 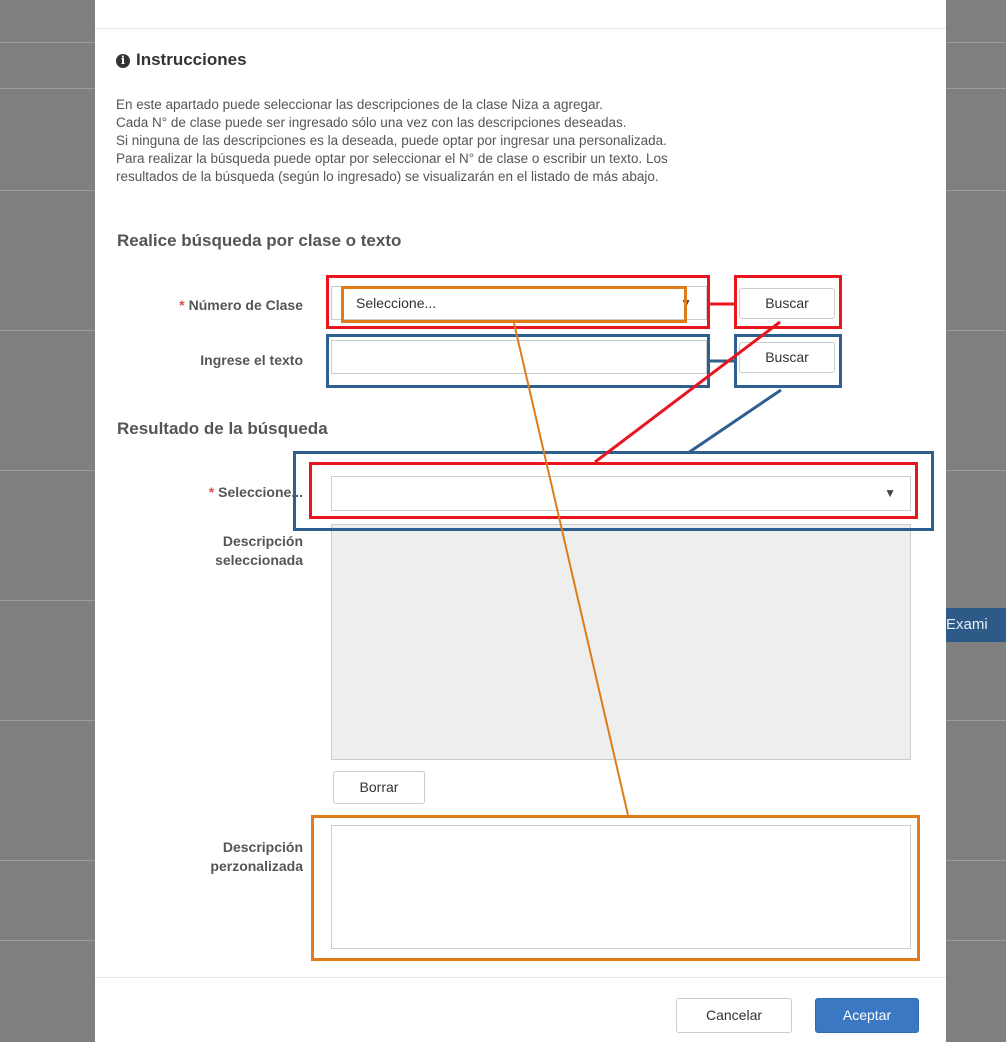 I want to click on text-search-label: Ingrese el texto, so click(x=251, y=360).